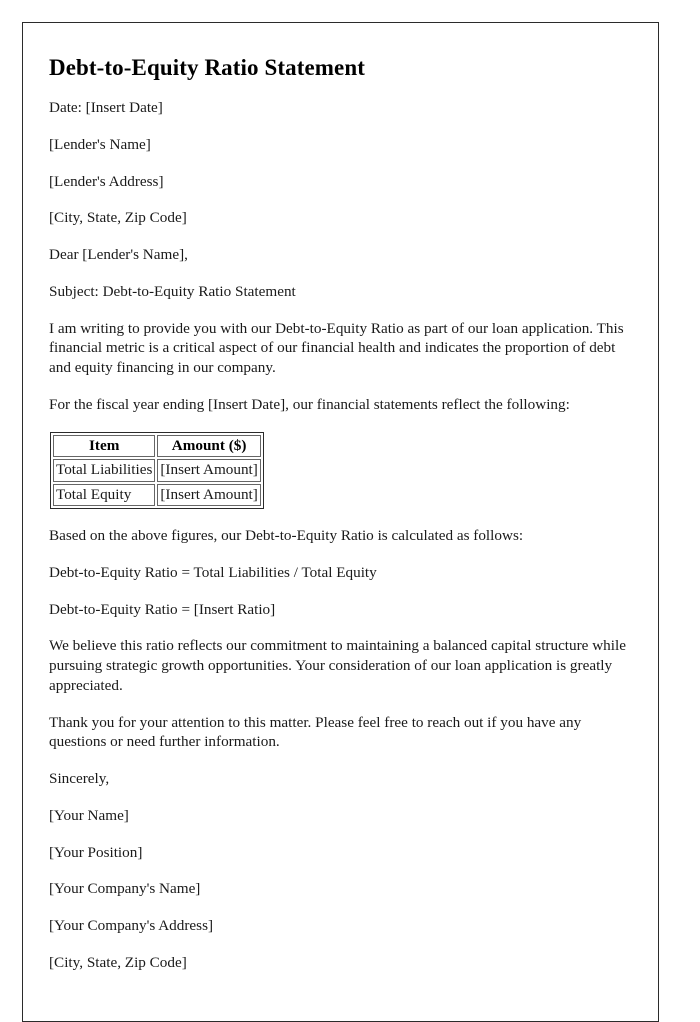 Image resolution: width=700 pixels, height=1022 pixels. I want to click on salutation: Dear [Lender's Name],, so click(118, 254).